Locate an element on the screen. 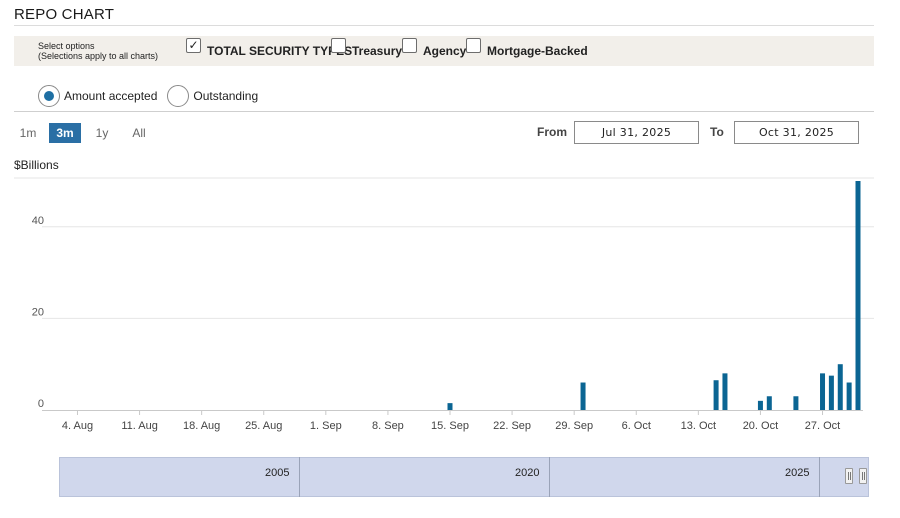 This screenshot has width=900, height=518. range-3m-button: 3m is located at coordinates (65, 133).